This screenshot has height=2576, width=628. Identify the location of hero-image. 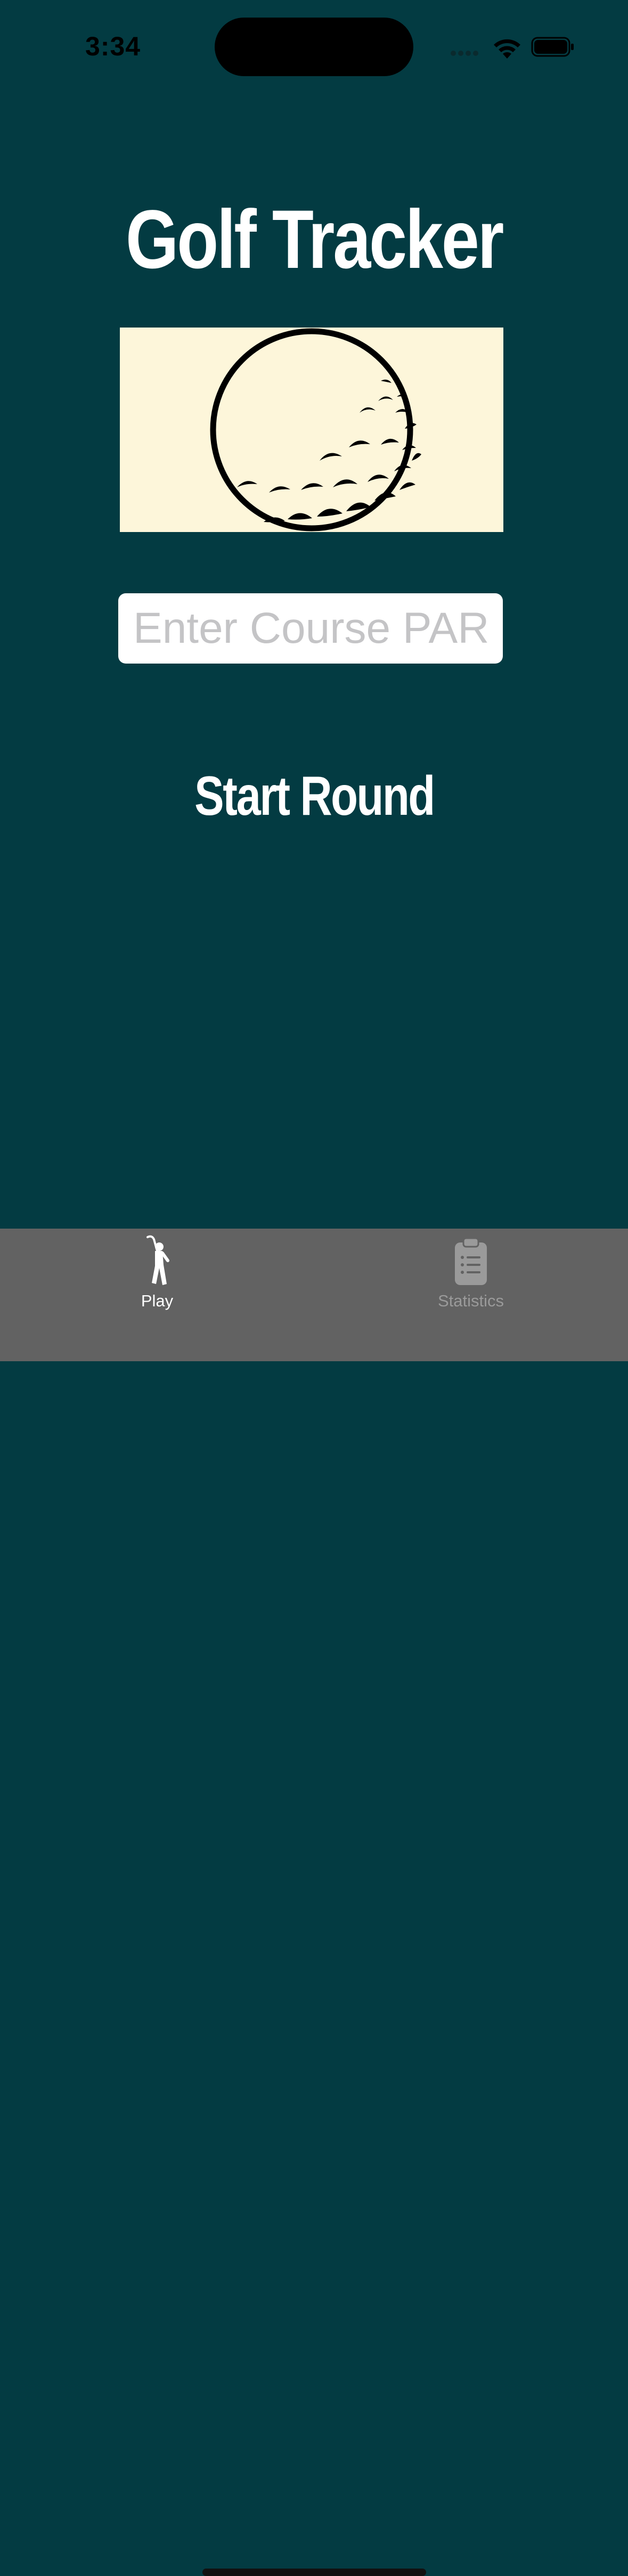
(311, 430).